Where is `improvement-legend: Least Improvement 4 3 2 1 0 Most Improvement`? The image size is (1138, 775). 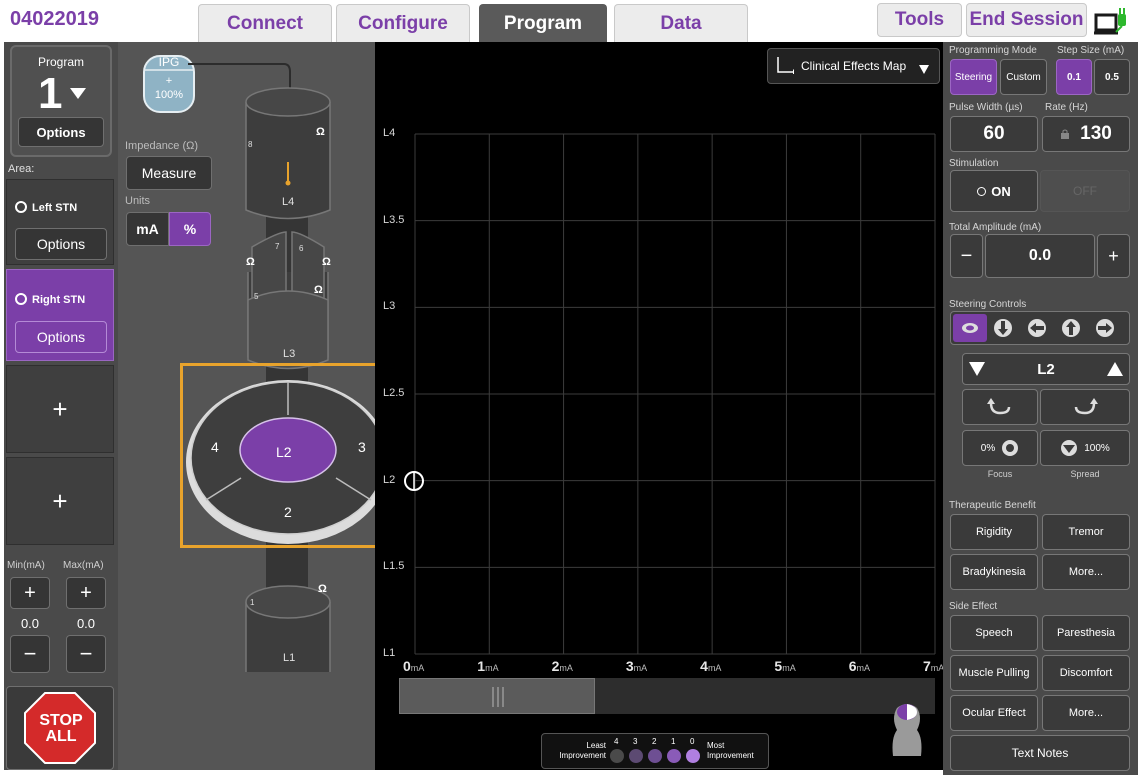
improvement-legend: Least Improvement 4 3 2 1 0 Most Improvement is located at coordinates (655, 751).